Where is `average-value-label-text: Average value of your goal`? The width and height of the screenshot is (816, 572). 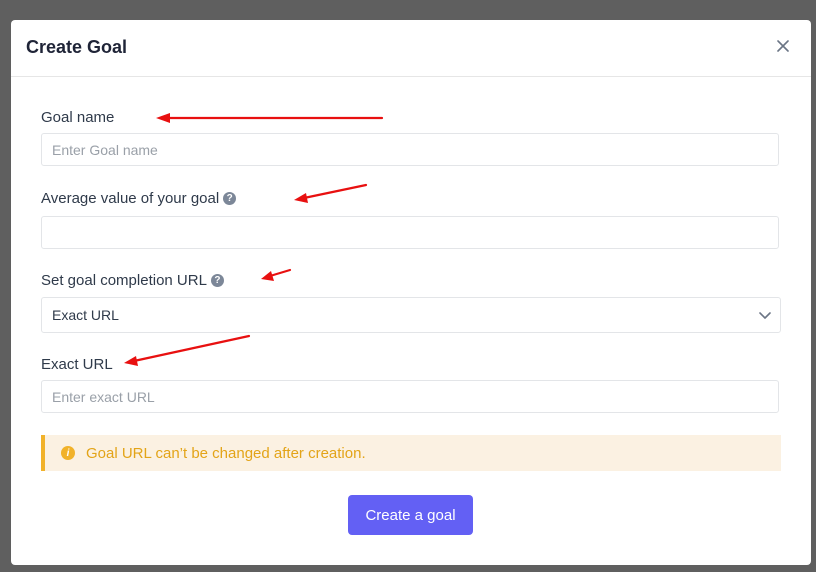
average-value-label-text: Average value of your goal is located at coordinates (130, 198).